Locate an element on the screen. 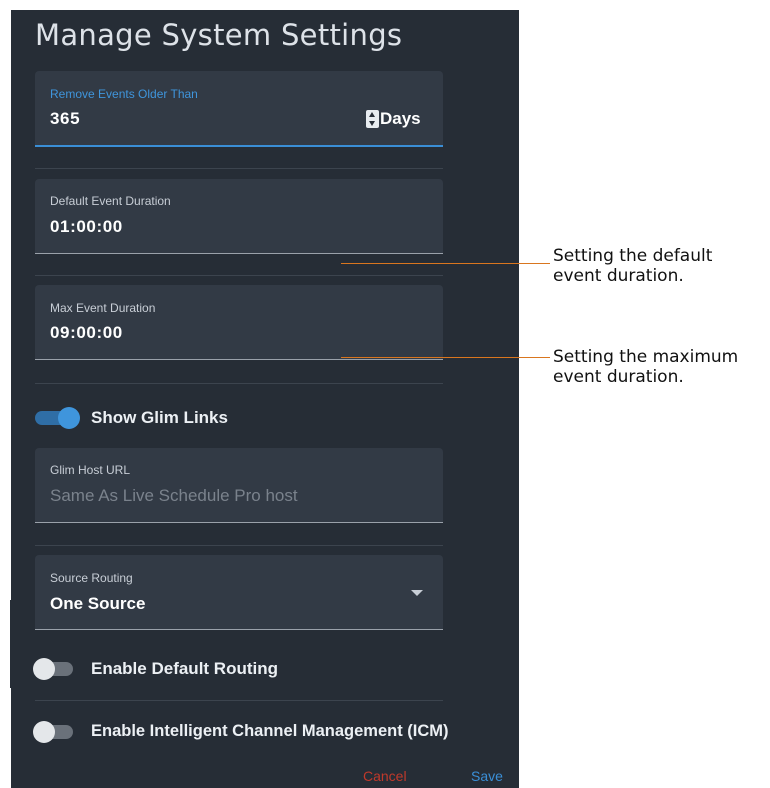 This screenshot has height=788, width=770. callout-max-line-2: event duration. is located at coordinates (618, 377).